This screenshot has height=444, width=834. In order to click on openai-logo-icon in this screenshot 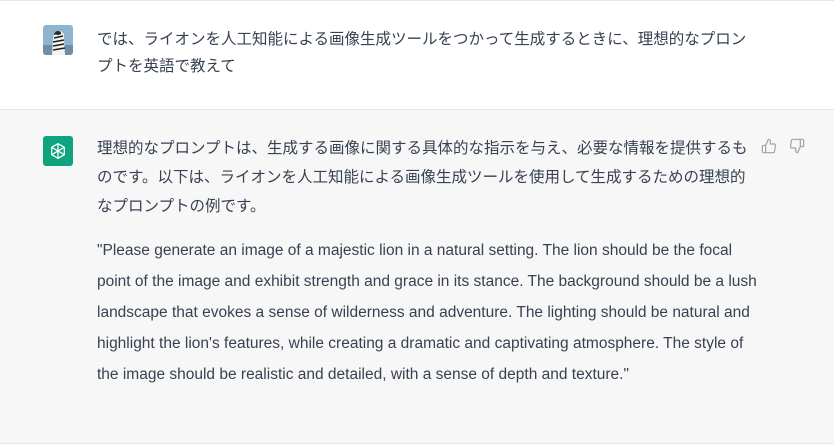, I will do `click(58, 151)`.